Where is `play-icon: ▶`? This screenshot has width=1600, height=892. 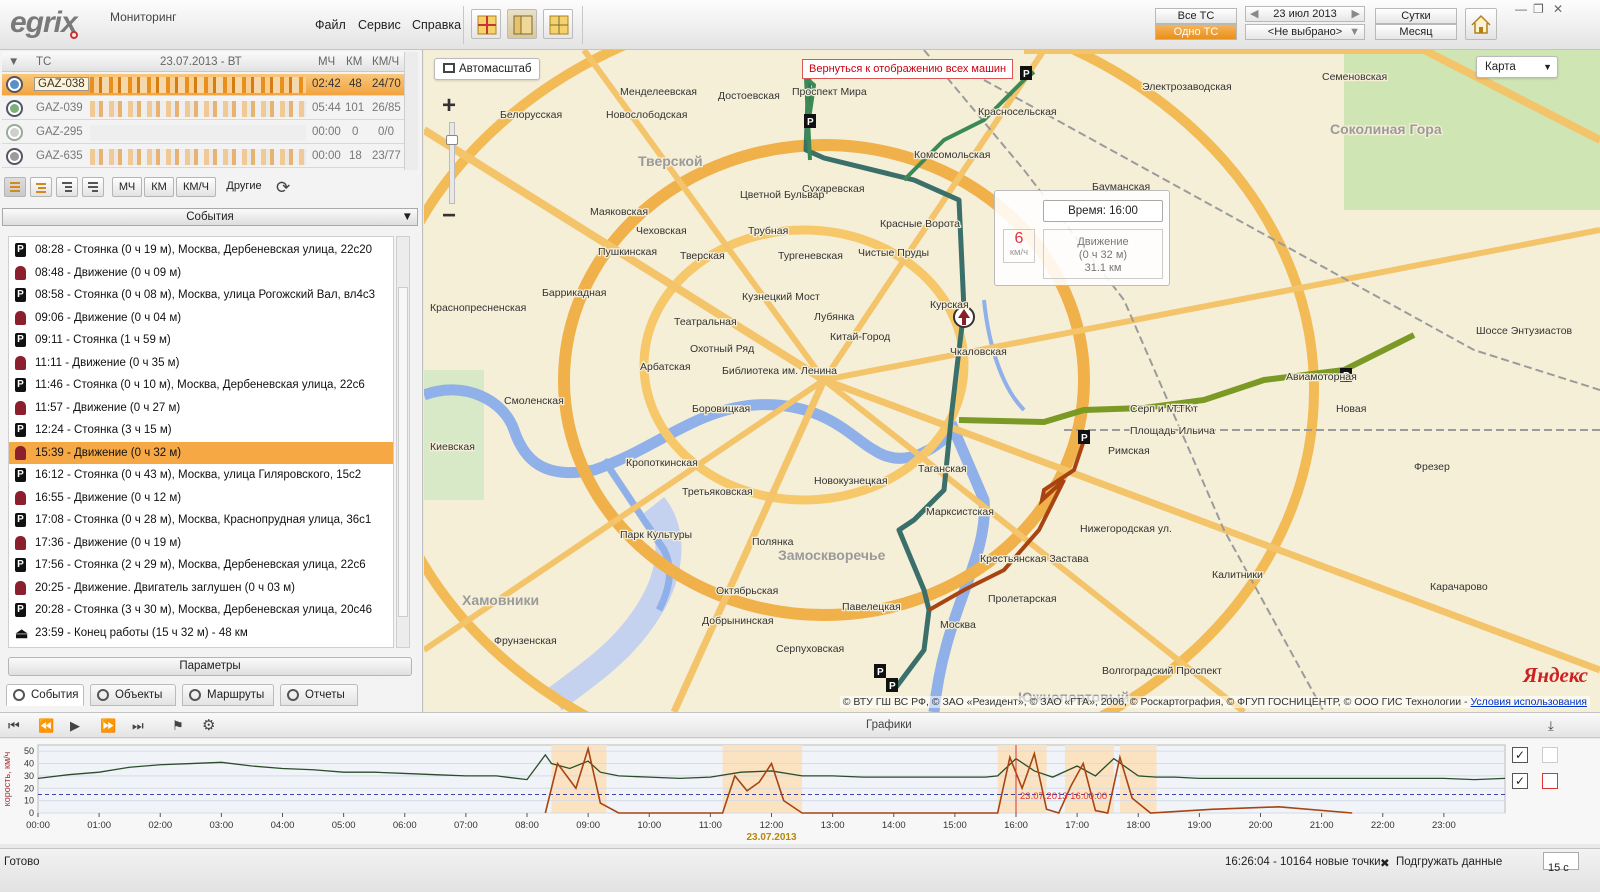 play-icon: ▶ is located at coordinates (75, 726).